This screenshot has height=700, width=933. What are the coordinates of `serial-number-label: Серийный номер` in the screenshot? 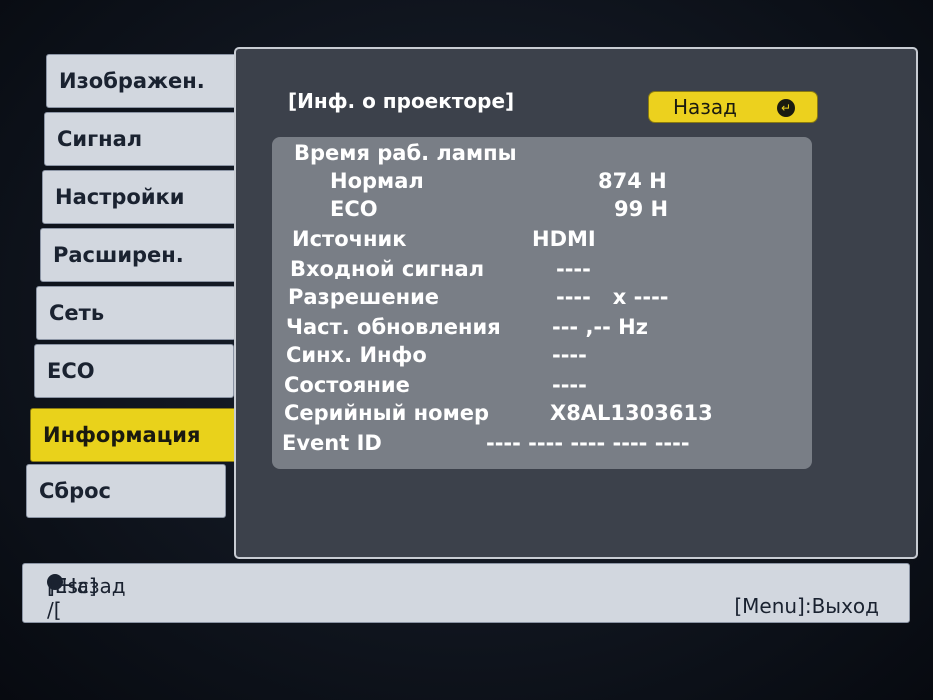 It's located at (387, 413).